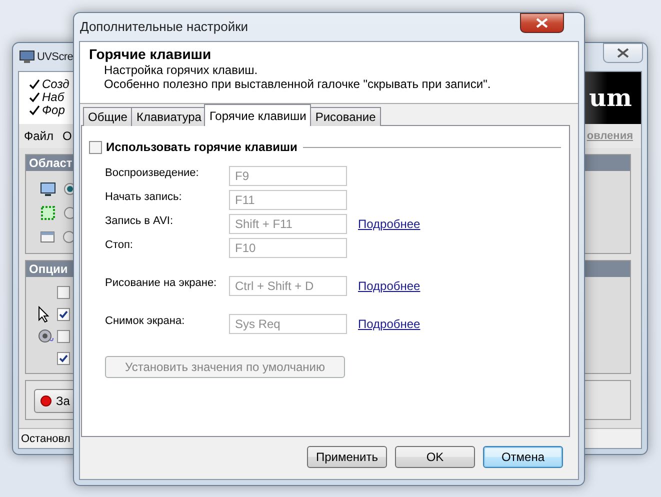  Describe the element at coordinates (297, 84) in the screenshot. I see `description-text: Особенно полезно при выставленной галочке "скрывать при записи".` at that location.